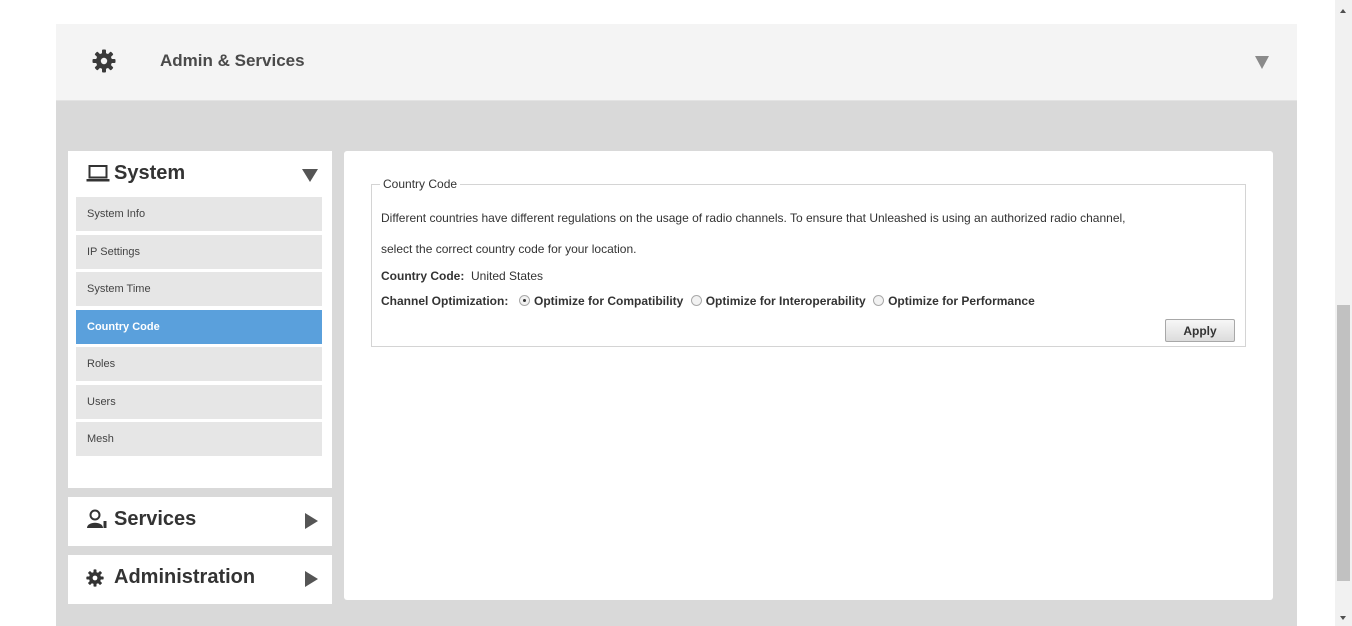 The height and width of the screenshot is (626, 1352). What do you see at coordinates (961, 301) in the screenshot?
I see `option-performance-label: Optimize for Performance` at bounding box center [961, 301].